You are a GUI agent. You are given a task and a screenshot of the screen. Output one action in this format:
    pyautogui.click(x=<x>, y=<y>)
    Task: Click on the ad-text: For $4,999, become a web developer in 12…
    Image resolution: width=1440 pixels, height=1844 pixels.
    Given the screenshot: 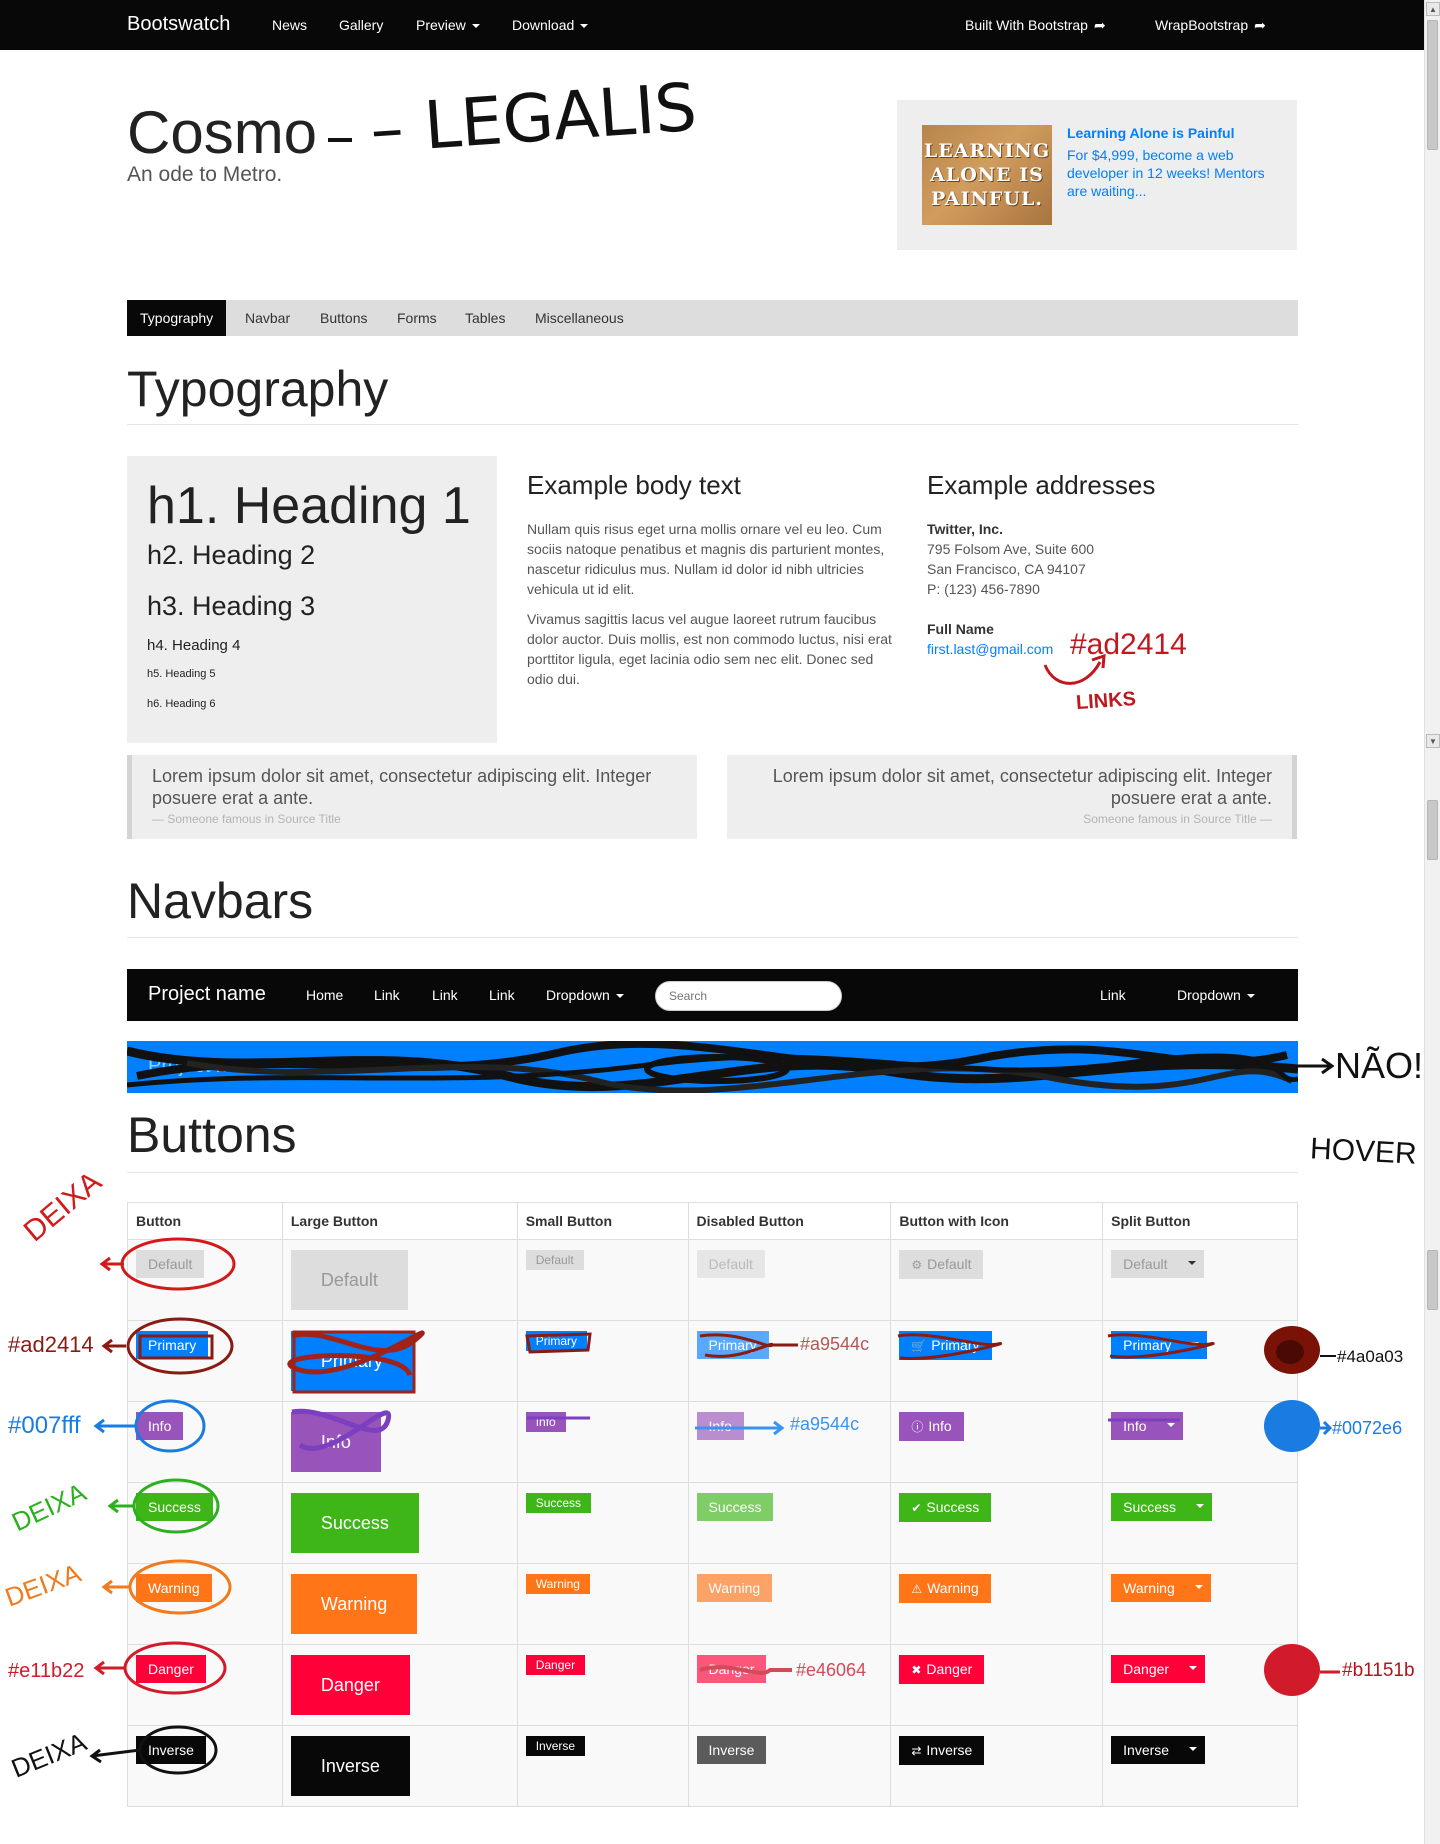 What is the action you would take?
    pyautogui.click(x=1172, y=173)
    